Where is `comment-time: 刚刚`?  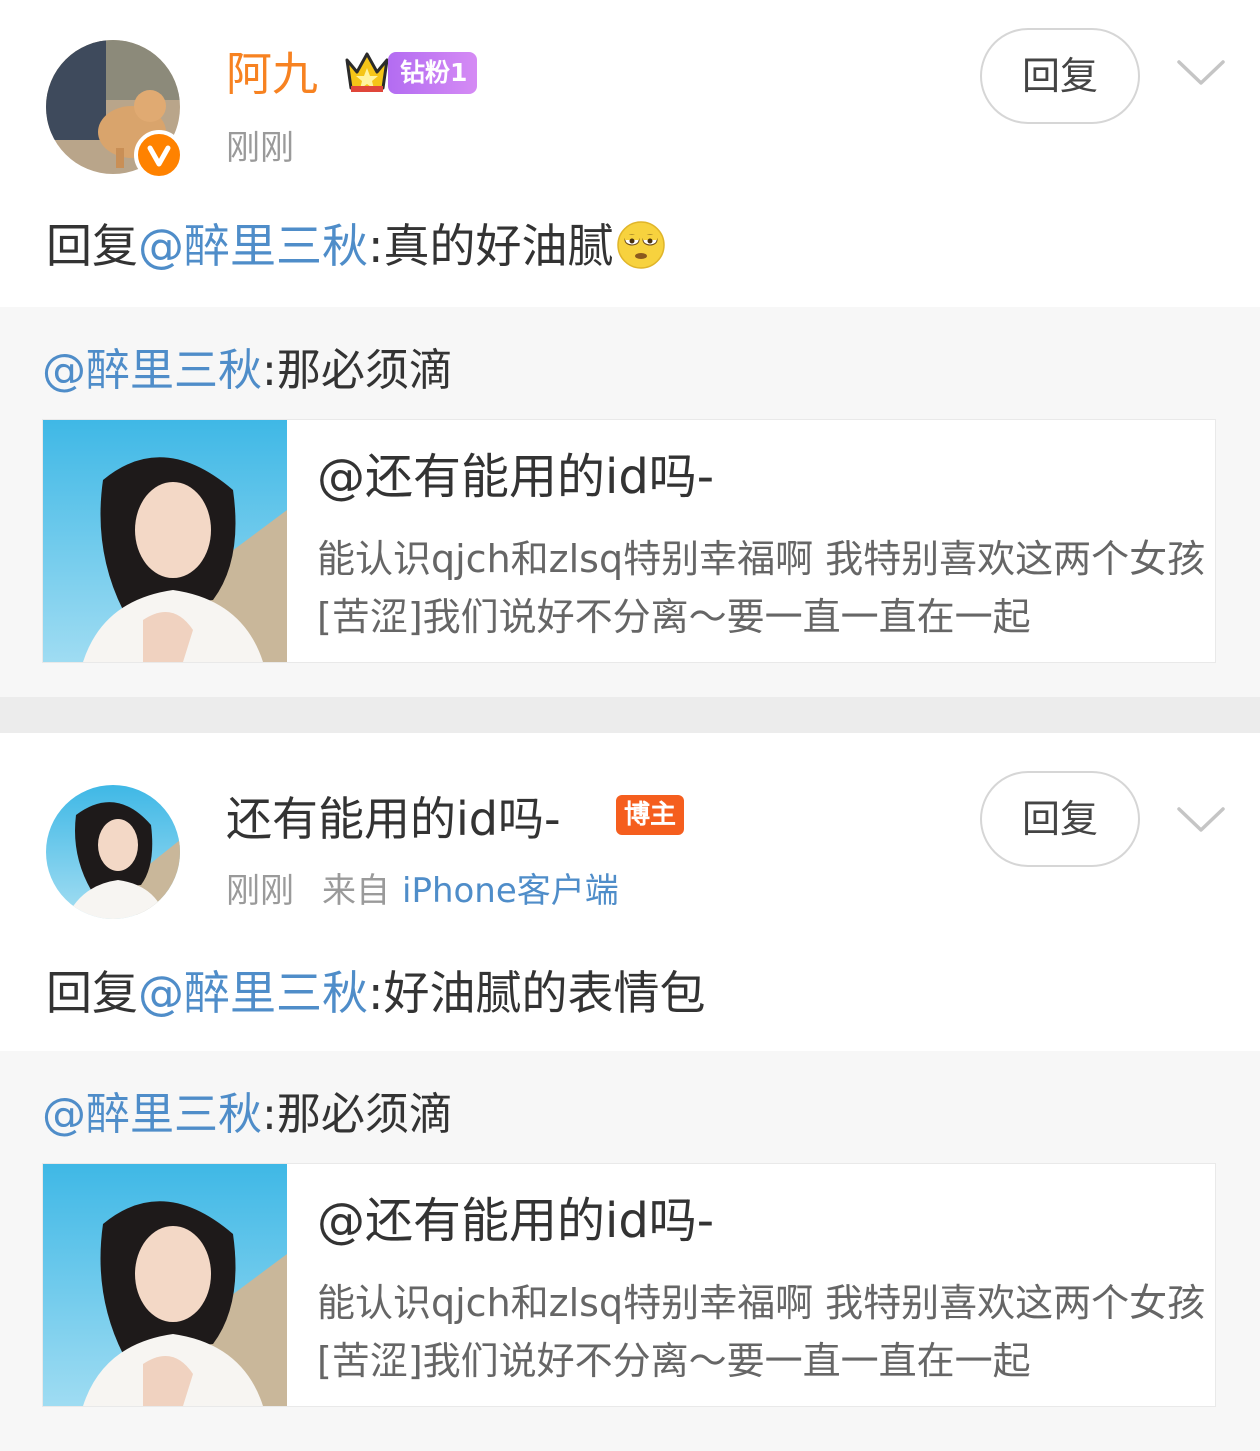
comment-time: 刚刚 is located at coordinates (260, 148).